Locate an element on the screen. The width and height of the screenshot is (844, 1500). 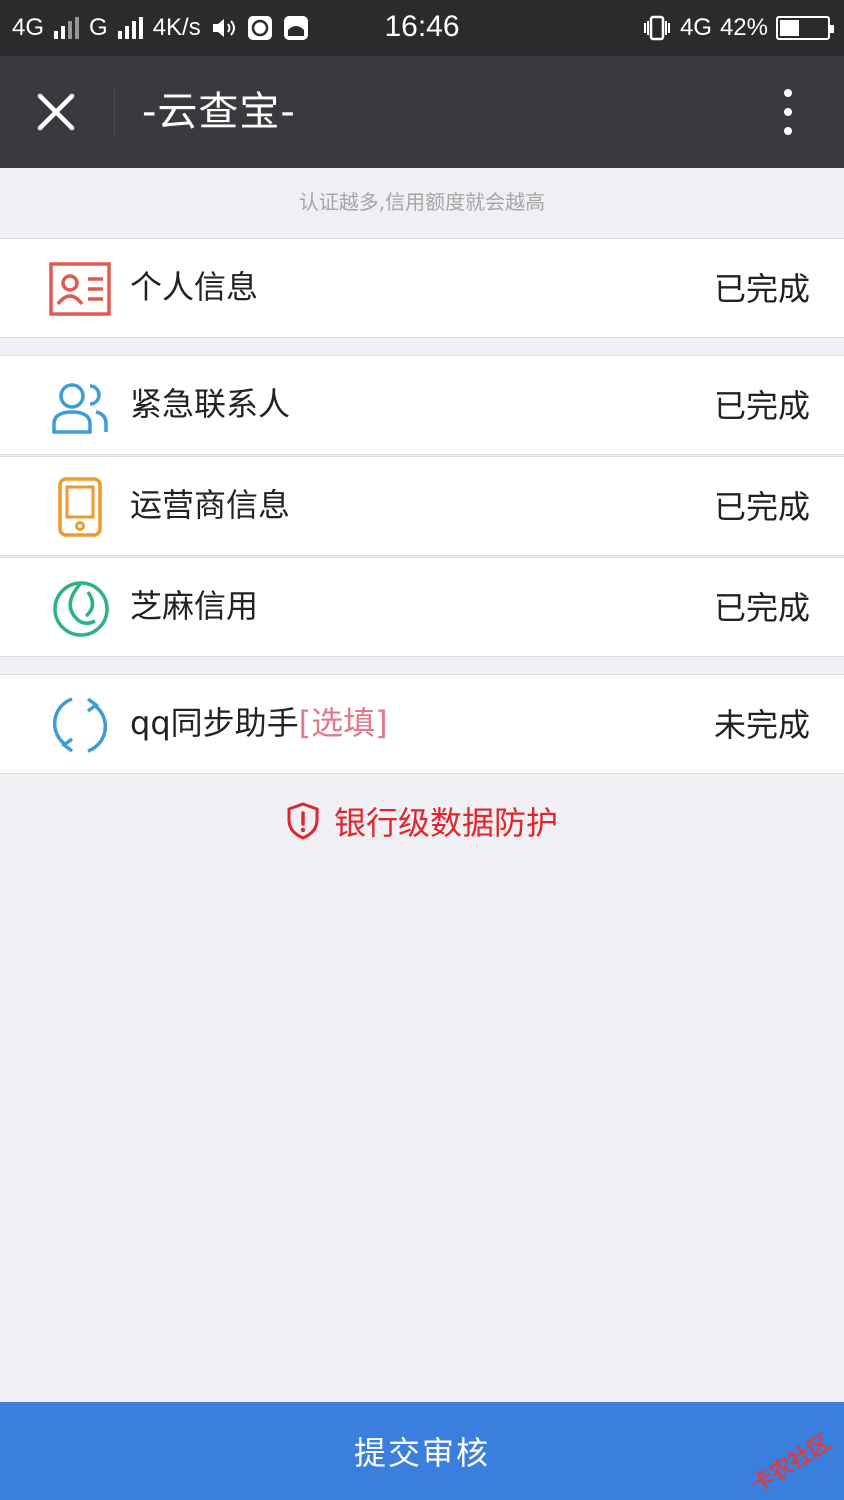
status-bar: 4G G 4K/s 16:46 4G 42% is located at coordinates (422, 28).